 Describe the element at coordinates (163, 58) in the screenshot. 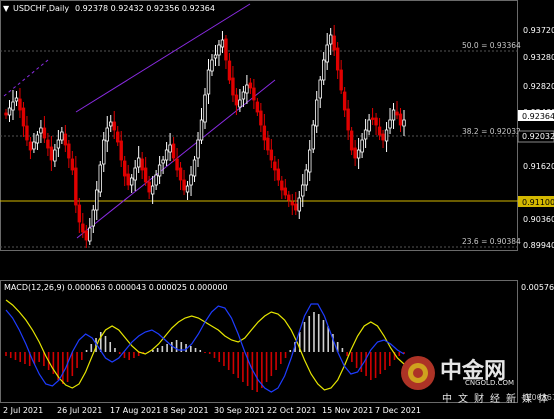

I see `channel-upper-line` at that location.